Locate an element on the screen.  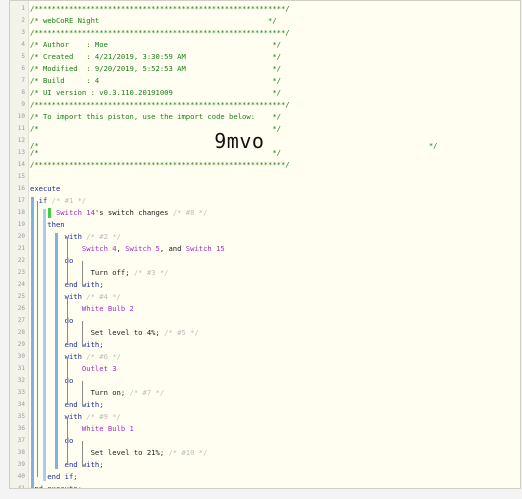
line-number: 17 is located at coordinates (21, 200).